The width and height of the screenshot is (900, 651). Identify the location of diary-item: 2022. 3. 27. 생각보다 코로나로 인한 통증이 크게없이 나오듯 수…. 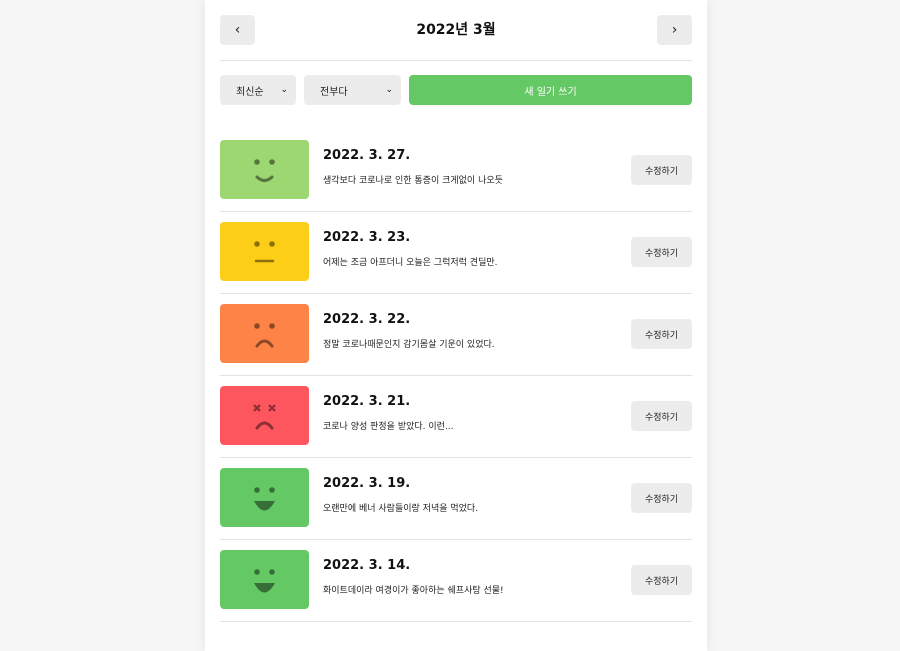
(456, 171).